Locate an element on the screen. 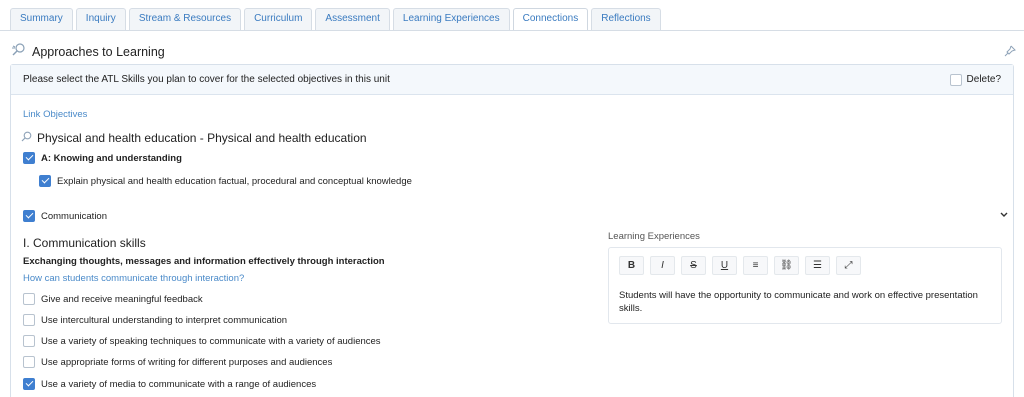 The image size is (1024, 397). category-label: Communication is located at coordinates (74, 216).